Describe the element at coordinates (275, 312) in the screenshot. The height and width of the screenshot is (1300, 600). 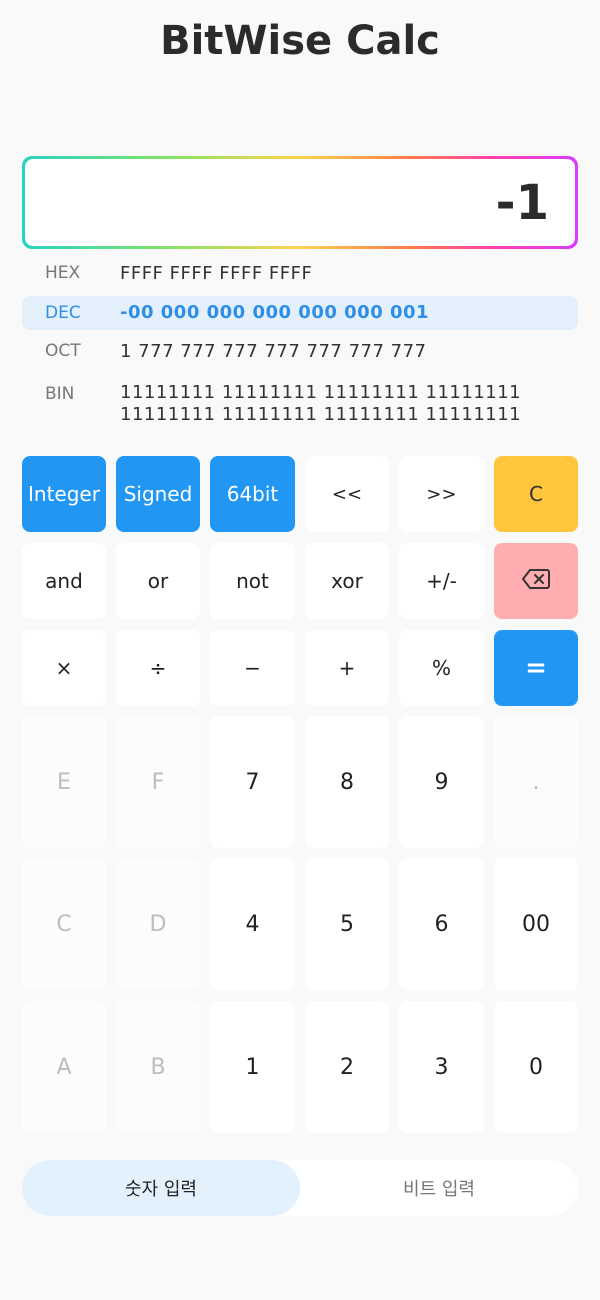
I see `dec-value: -00 000 000 000 000 000 001` at that location.